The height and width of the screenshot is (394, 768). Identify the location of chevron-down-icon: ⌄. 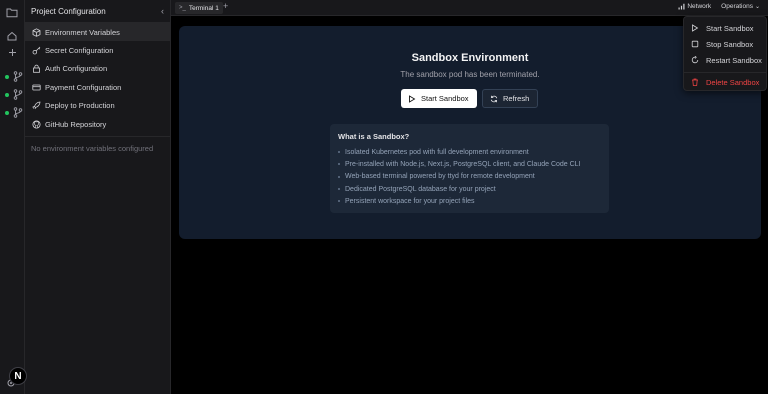
(757, 7).